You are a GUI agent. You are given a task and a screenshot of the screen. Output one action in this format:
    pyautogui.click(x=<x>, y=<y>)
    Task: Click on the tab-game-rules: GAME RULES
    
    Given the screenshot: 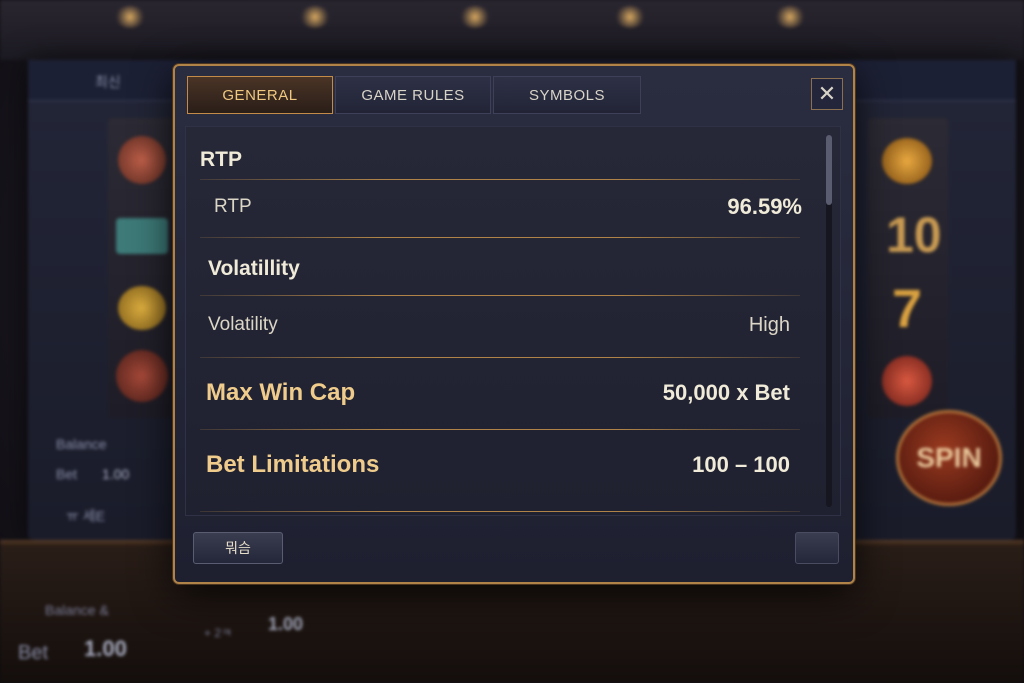 What is the action you would take?
    pyautogui.click(x=413, y=95)
    